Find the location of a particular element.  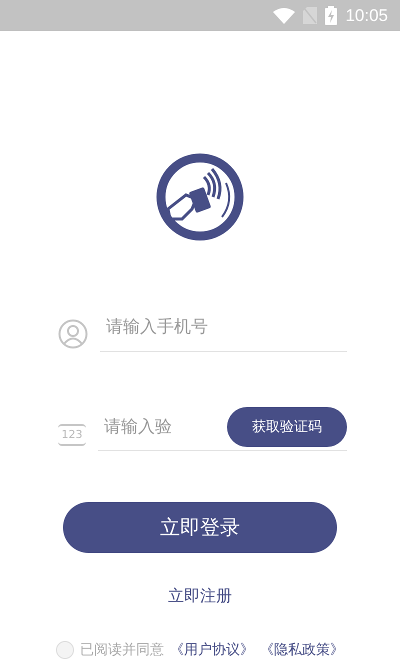

user-icon is located at coordinates (73, 333).